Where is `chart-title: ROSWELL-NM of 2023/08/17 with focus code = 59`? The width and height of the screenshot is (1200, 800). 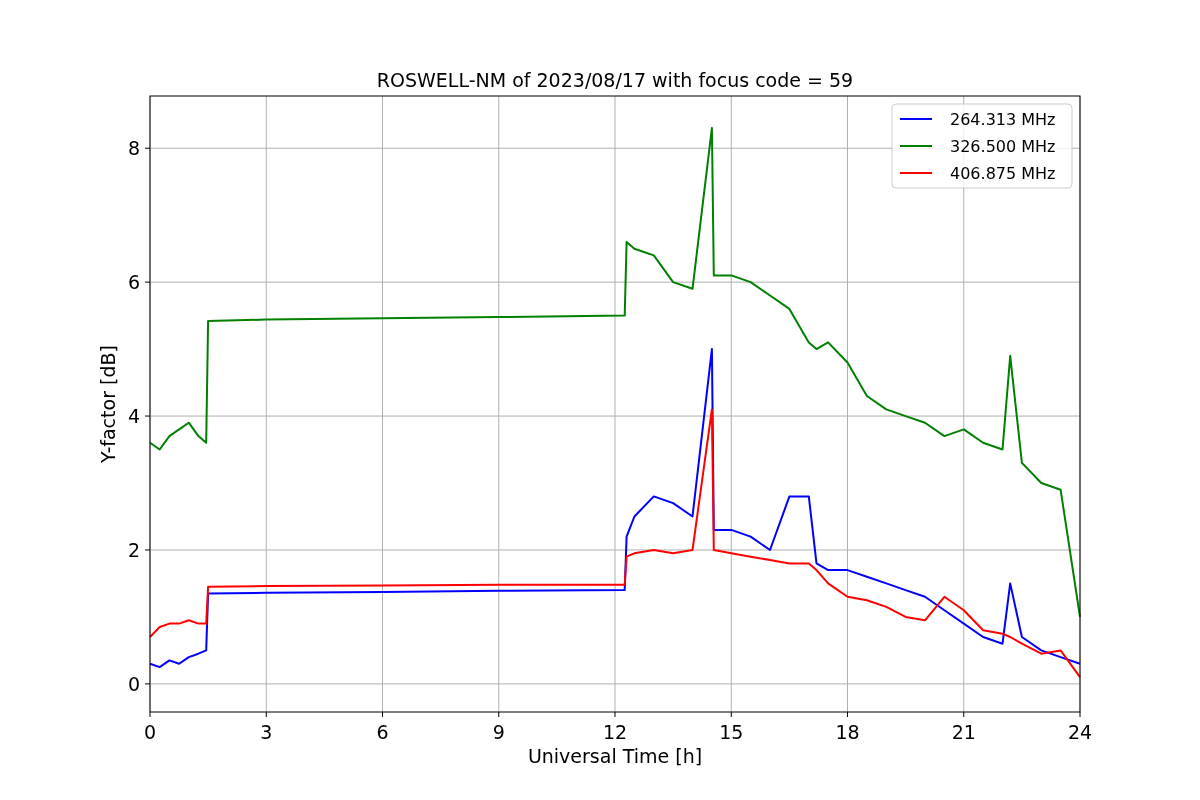
chart-title: ROSWELL-NM of 2023/08/17 with focus code = 59 is located at coordinates (615, 80).